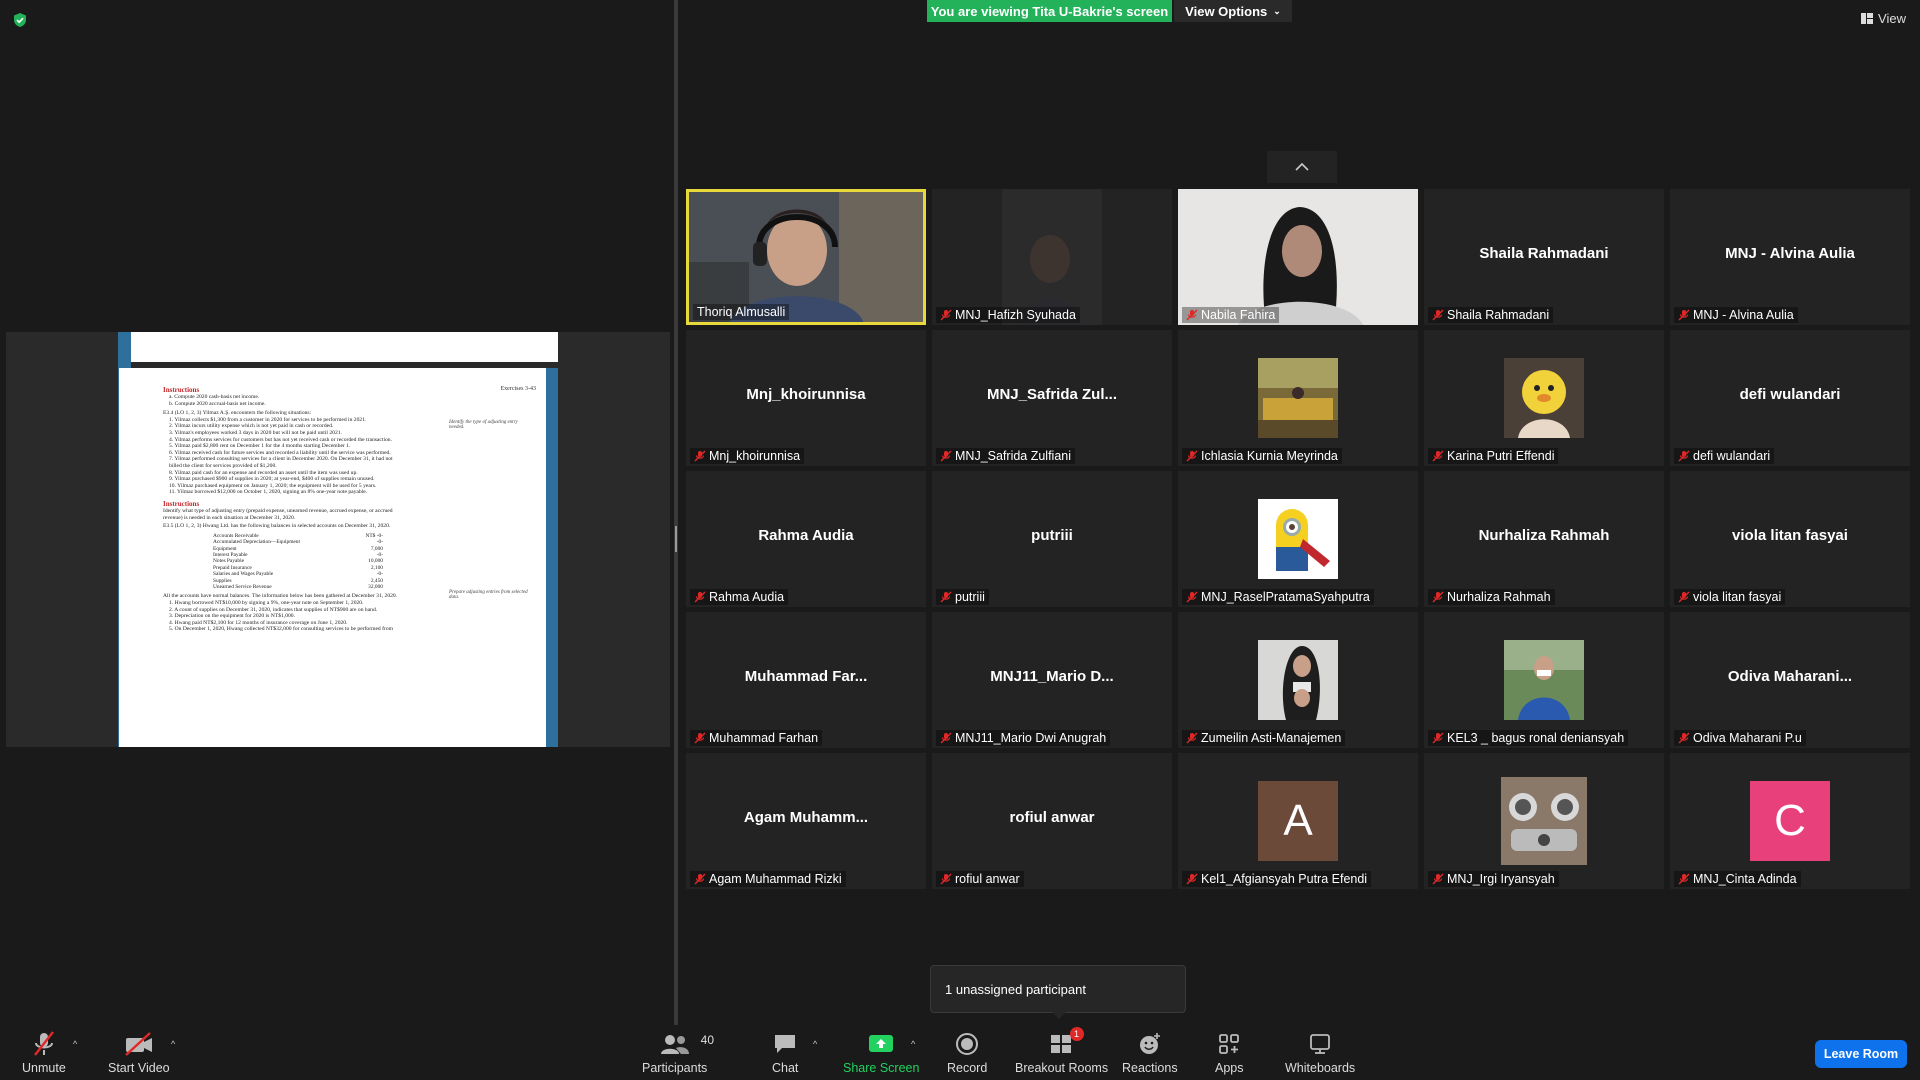 This screenshot has height=1080, width=1920. Describe the element at coordinates (987, 879) in the screenshot. I see `participant-name: rofiul anwar` at that location.